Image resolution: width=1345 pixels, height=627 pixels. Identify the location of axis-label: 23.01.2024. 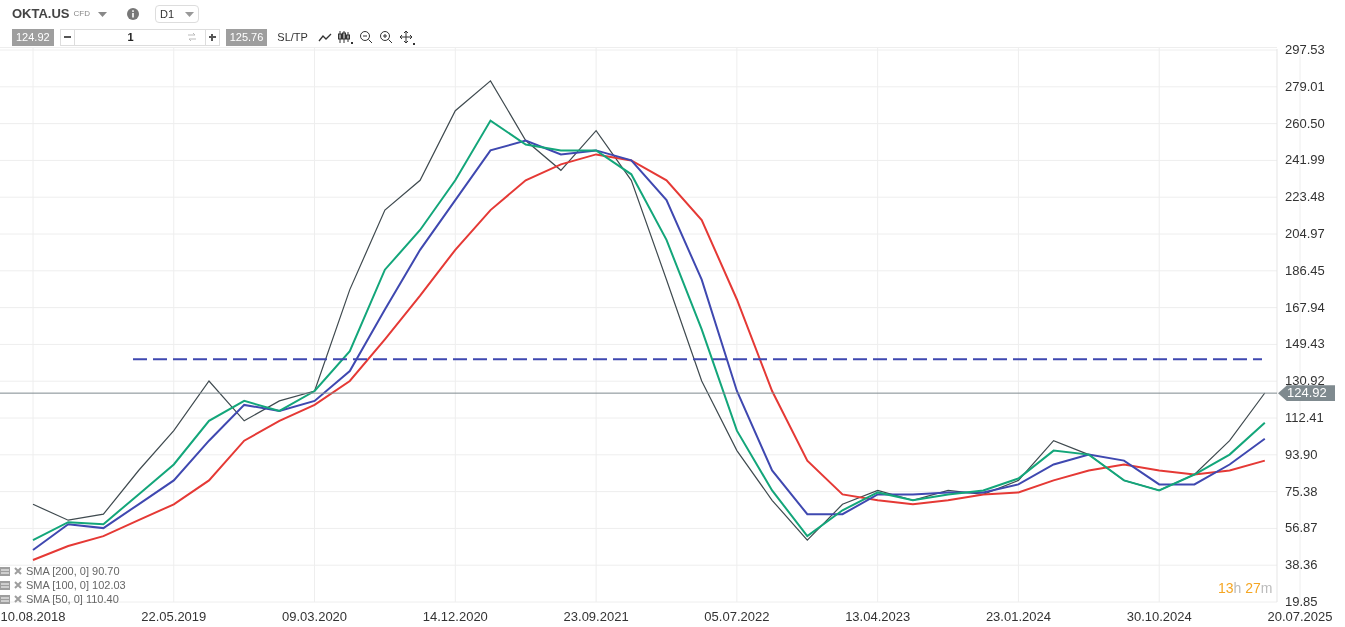
(1018, 616).